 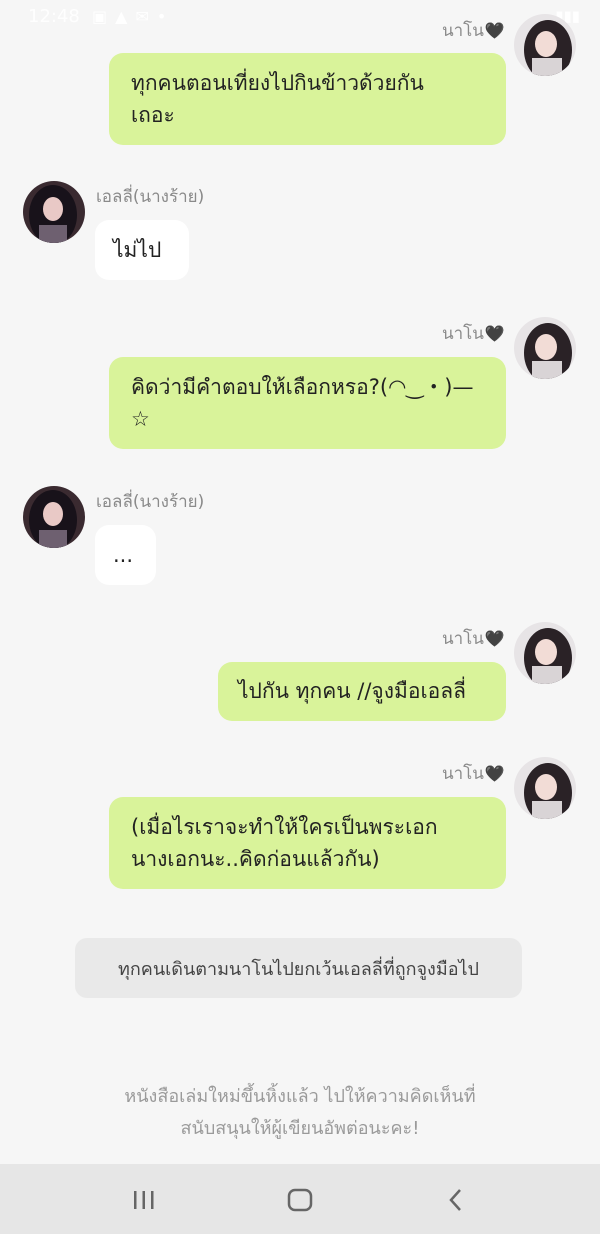 What do you see at coordinates (54, 16) in the screenshot?
I see `status-time: 12:48` at bounding box center [54, 16].